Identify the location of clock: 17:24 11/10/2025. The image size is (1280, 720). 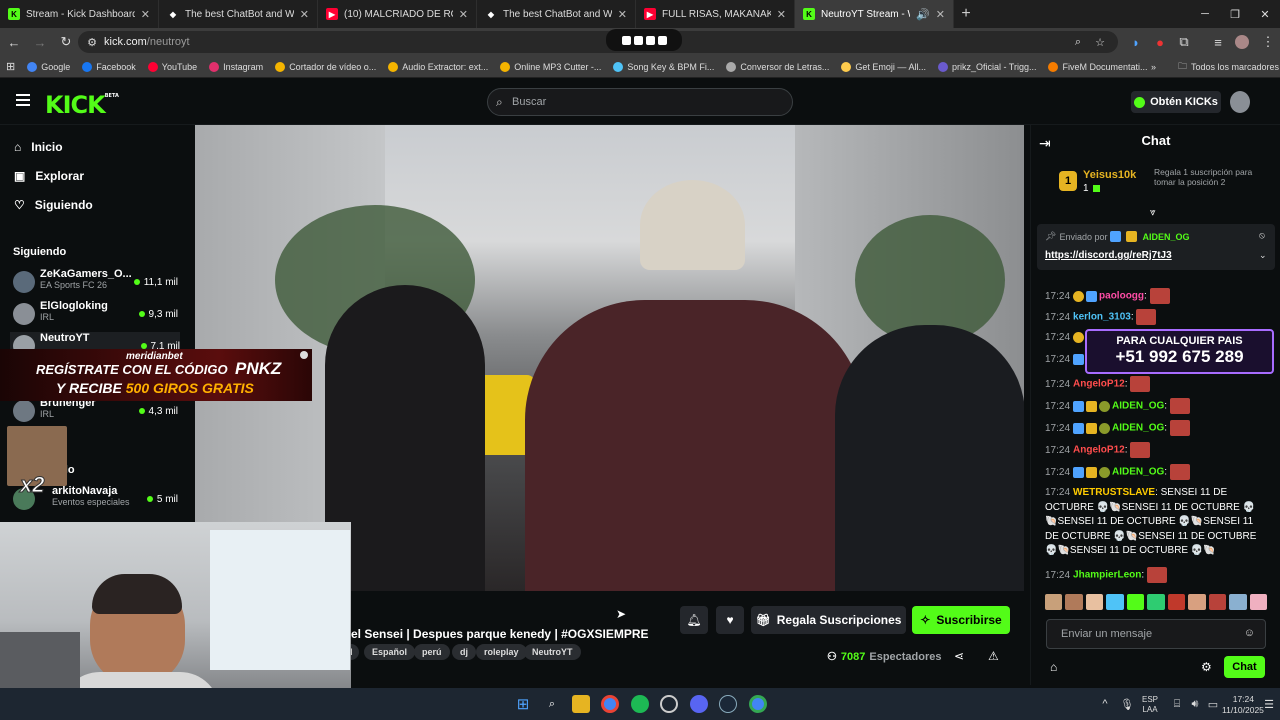
(1243, 705).